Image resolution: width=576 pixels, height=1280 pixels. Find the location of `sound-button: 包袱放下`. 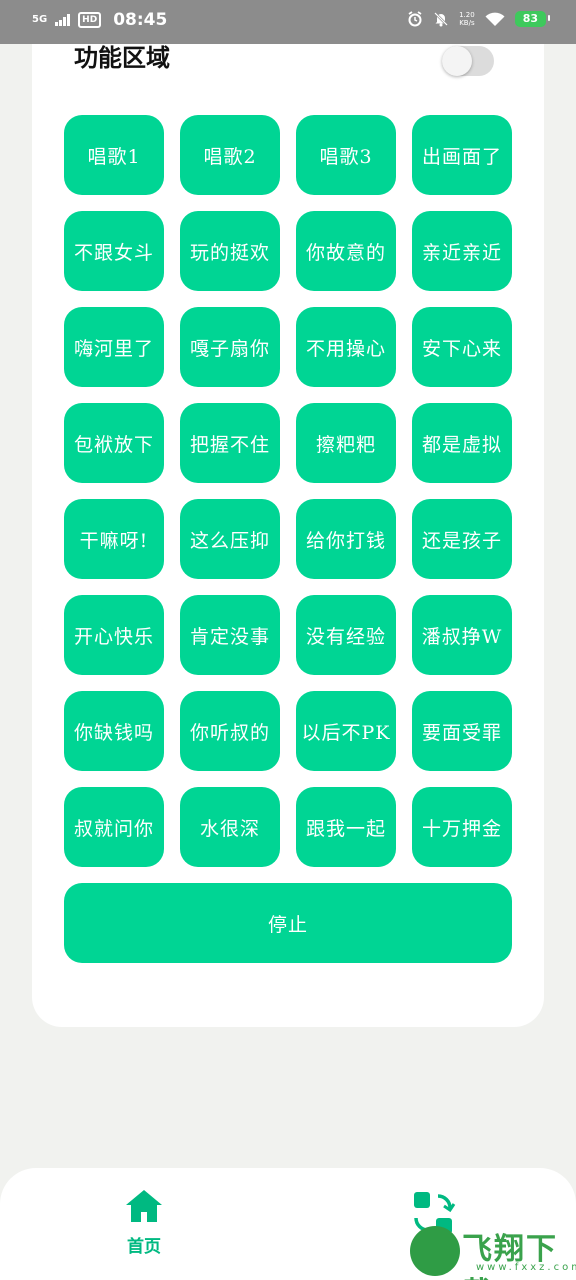

sound-button: 包袱放下 is located at coordinates (114, 443).